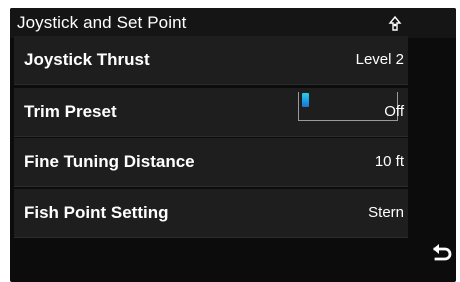 The width and height of the screenshot is (460, 282). What do you see at coordinates (441, 253) in the screenshot?
I see `back-arrow-icon` at bounding box center [441, 253].